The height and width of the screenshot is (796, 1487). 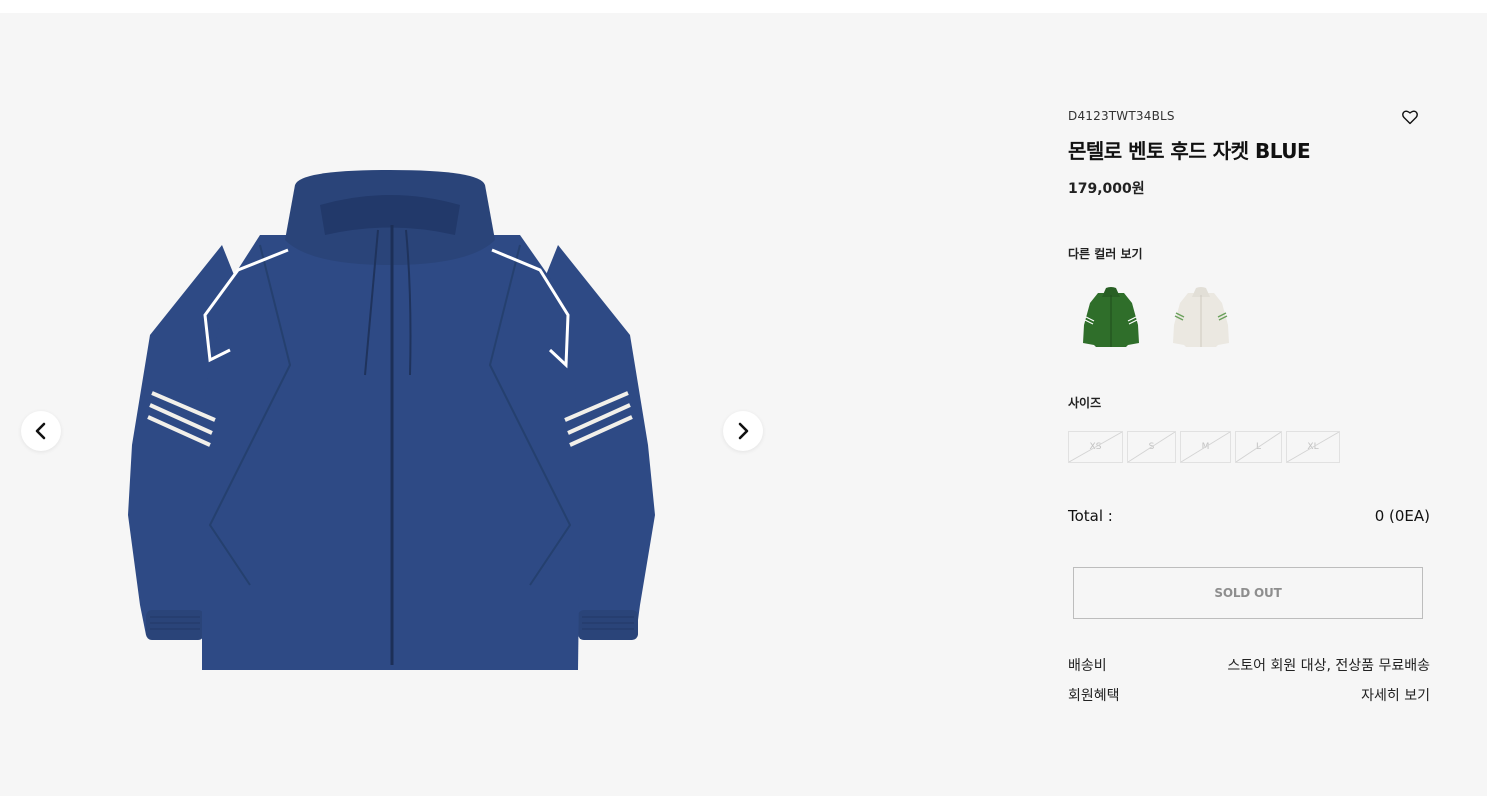 What do you see at coordinates (1328, 666) in the screenshot?
I see `shipping-value: 스토어 회원 대상, 전상품 무료배송` at bounding box center [1328, 666].